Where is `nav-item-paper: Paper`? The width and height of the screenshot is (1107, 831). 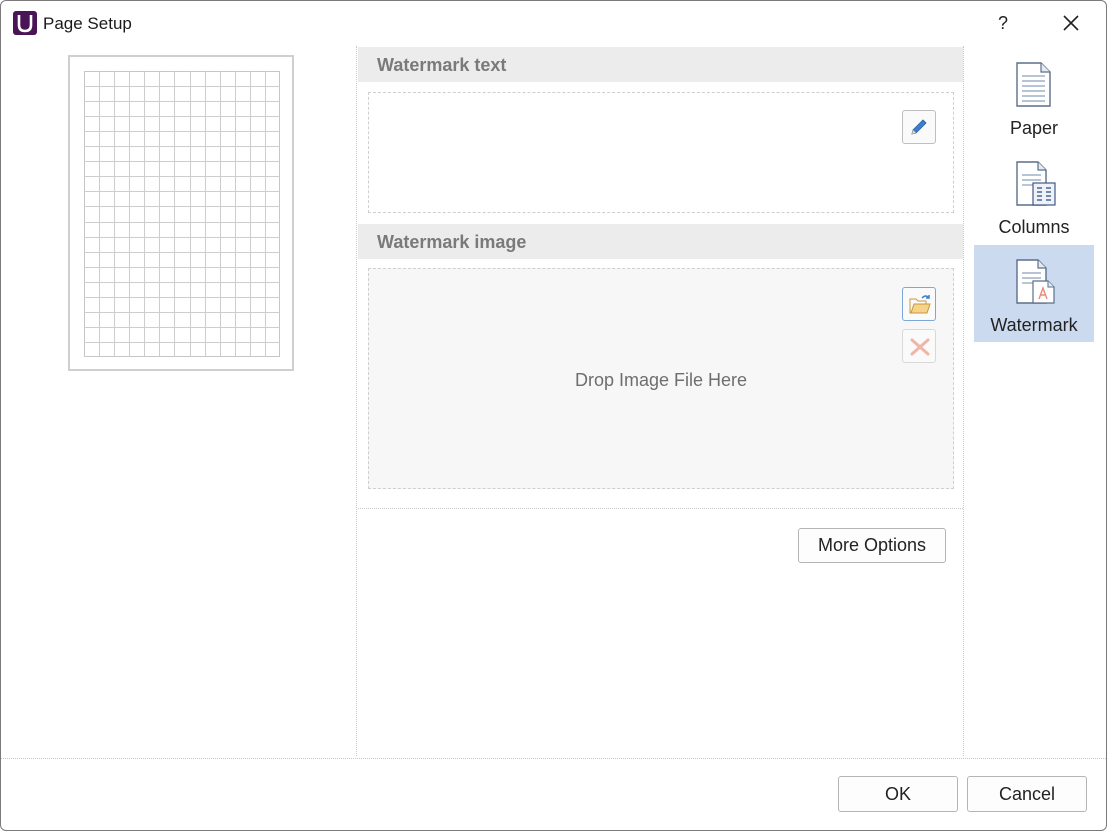
nav-item-paper: Paper is located at coordinates (1034, 96).